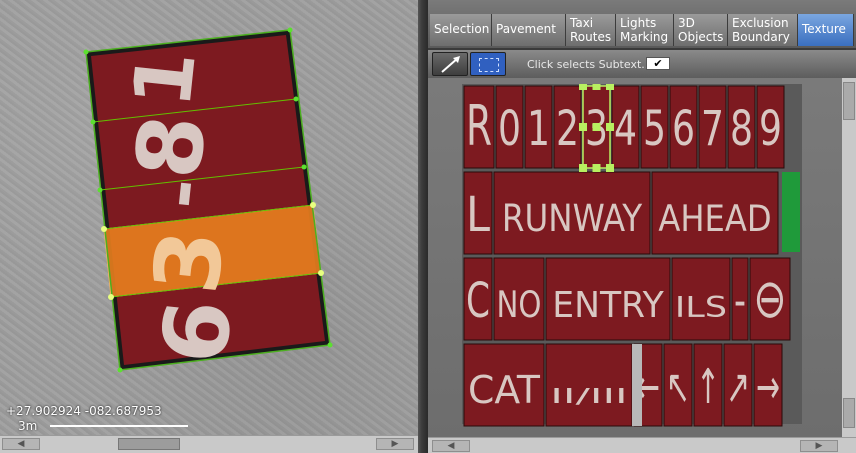 The image size is (856, 453). Describe the element at coordinates (678, 387) in the screenshot. I see `texture-glyph: ↖` at that location.